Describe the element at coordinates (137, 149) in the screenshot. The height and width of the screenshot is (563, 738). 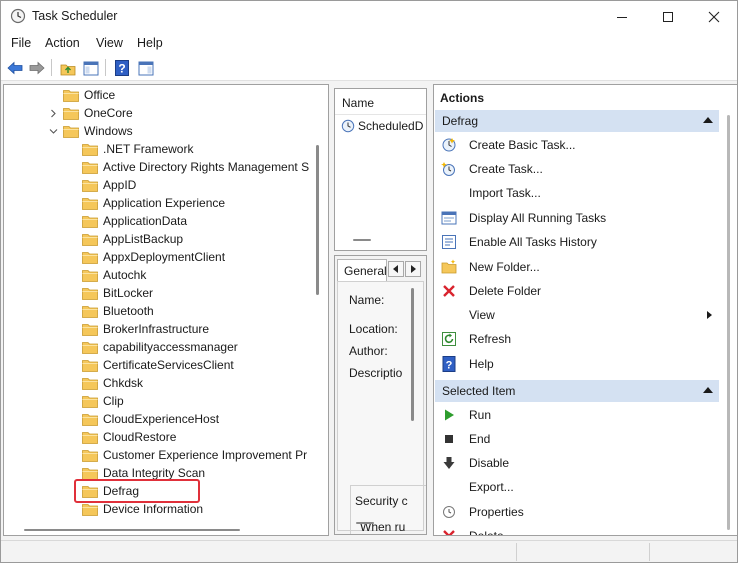
I see `tree-item: .NET Framework` at that location.